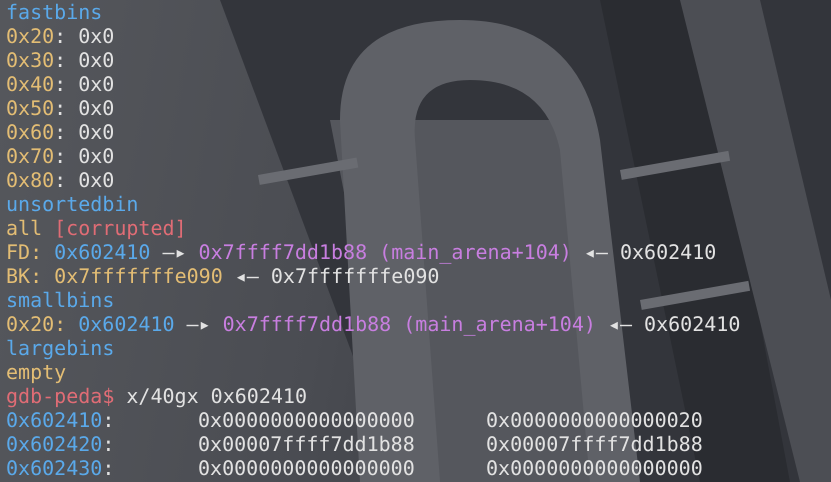  Describe the element at coordinates (24, 228) in the screenshot. I see `label-text: all` at that location.